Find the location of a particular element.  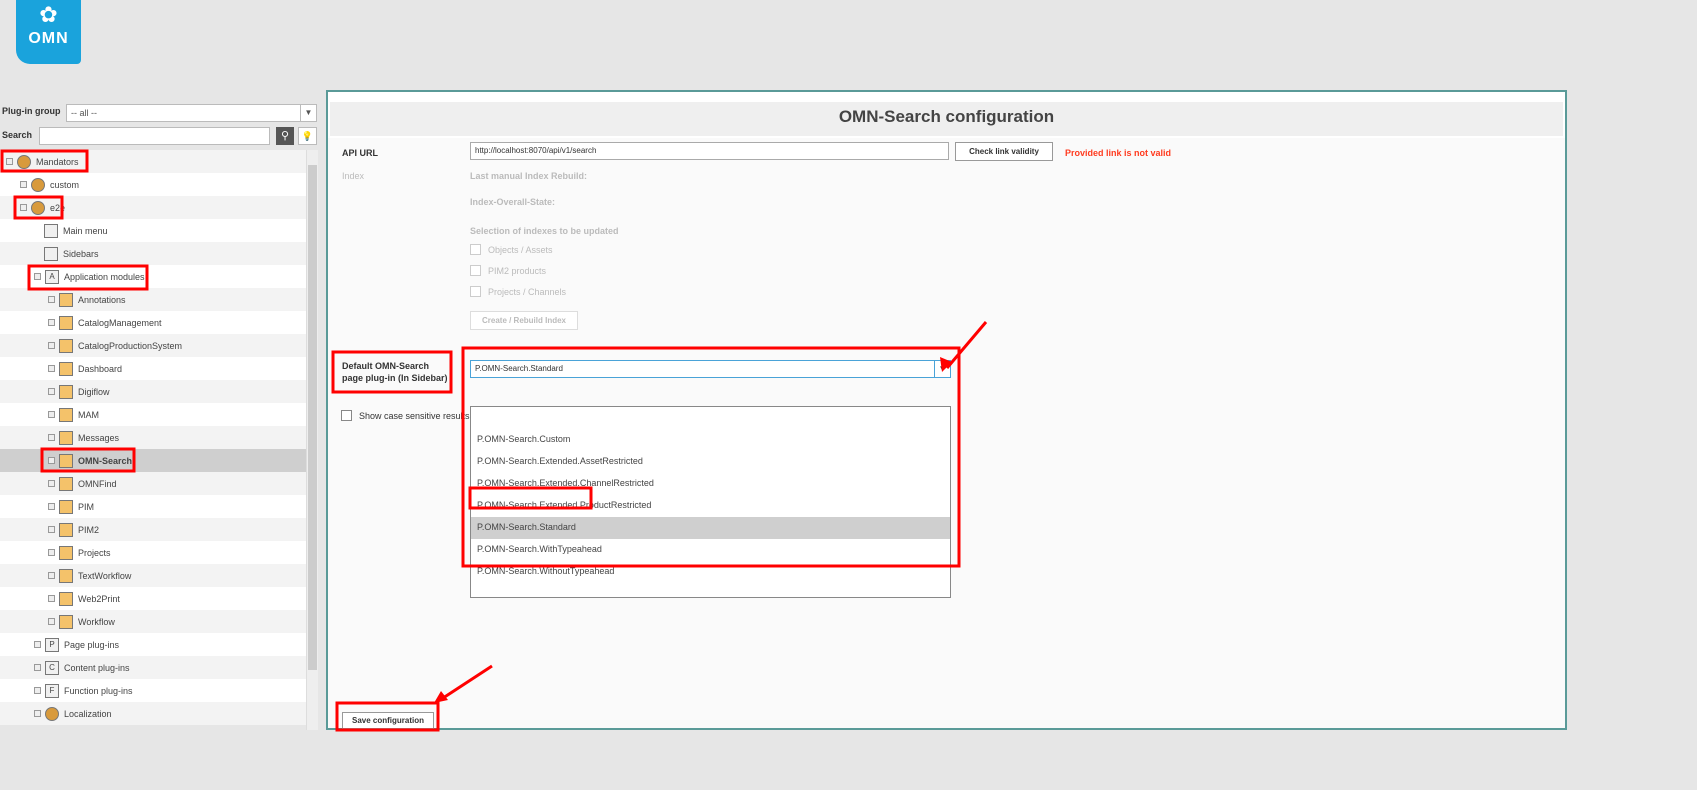

tree-item-label: Messages is located at coordinates (99, 437).